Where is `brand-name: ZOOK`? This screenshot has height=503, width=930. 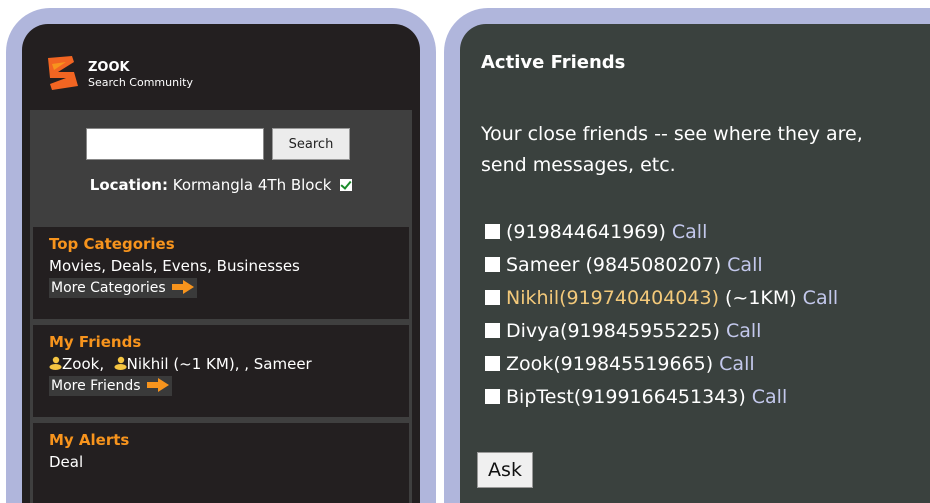 brand-name: ZOOK is located at coordinates (109, 67).